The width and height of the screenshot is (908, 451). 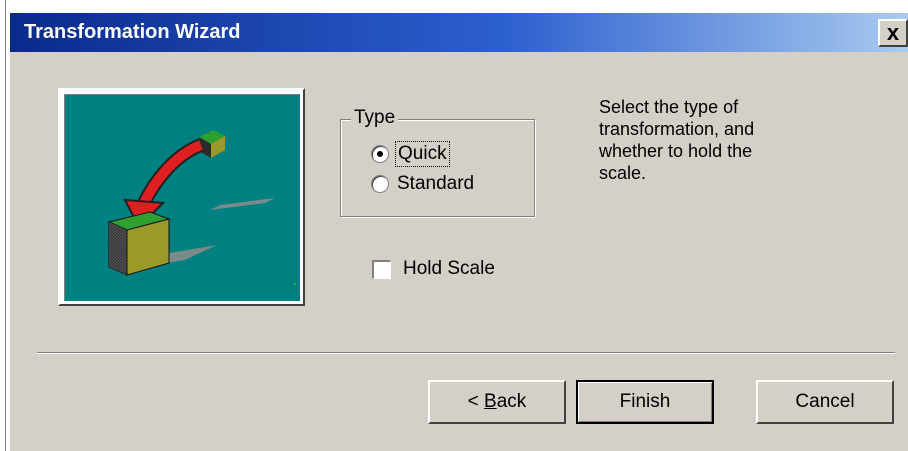 I want to click on type-group-label: Type, so click(x=375, y=118).